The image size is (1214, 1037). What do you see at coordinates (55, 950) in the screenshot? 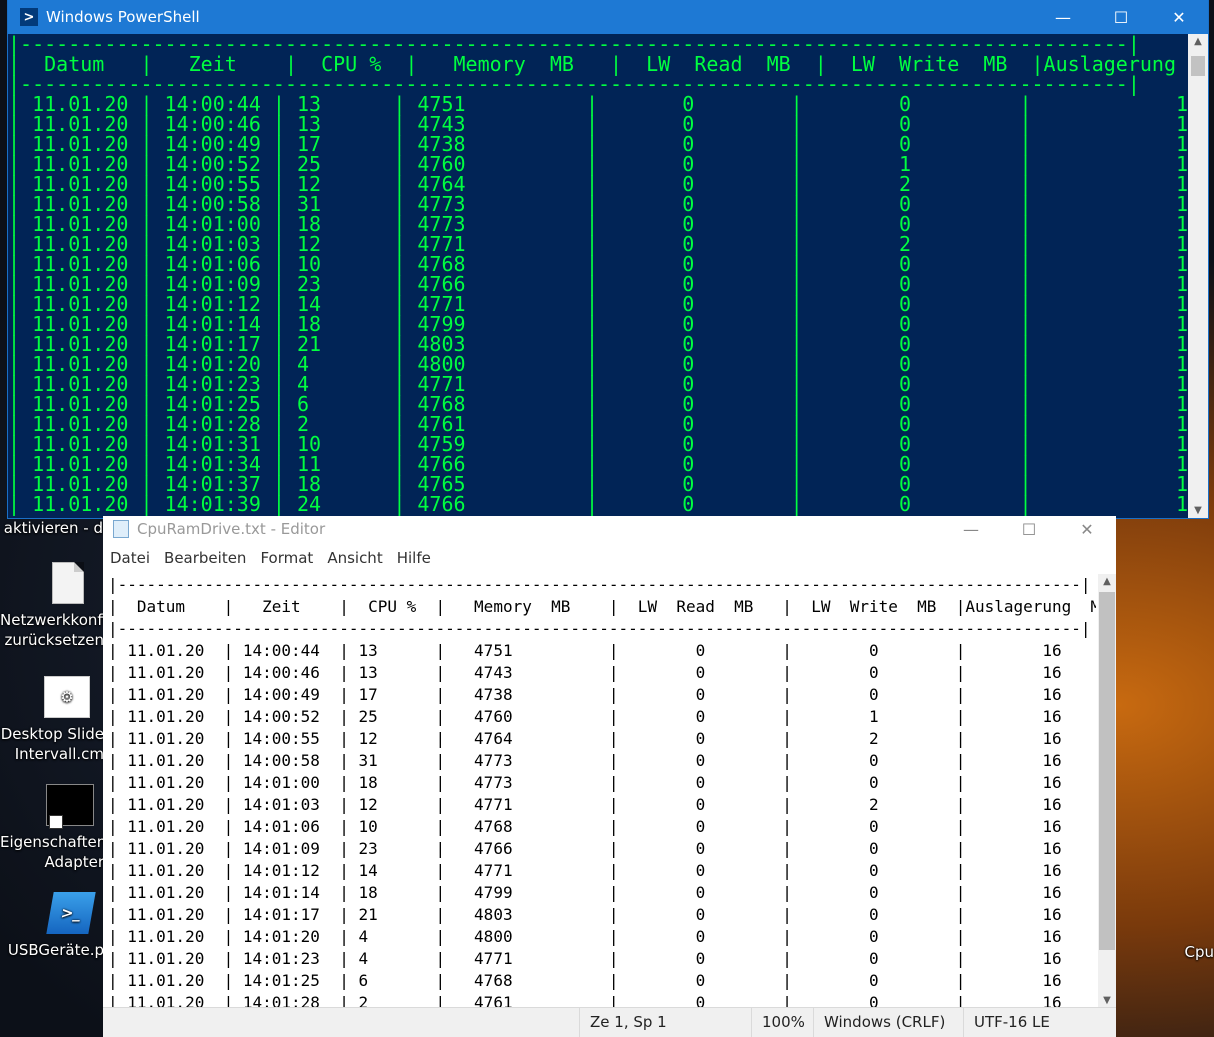
I see `desktop-icon-label: USBGeräte.p` at bounding box center [55, 950].